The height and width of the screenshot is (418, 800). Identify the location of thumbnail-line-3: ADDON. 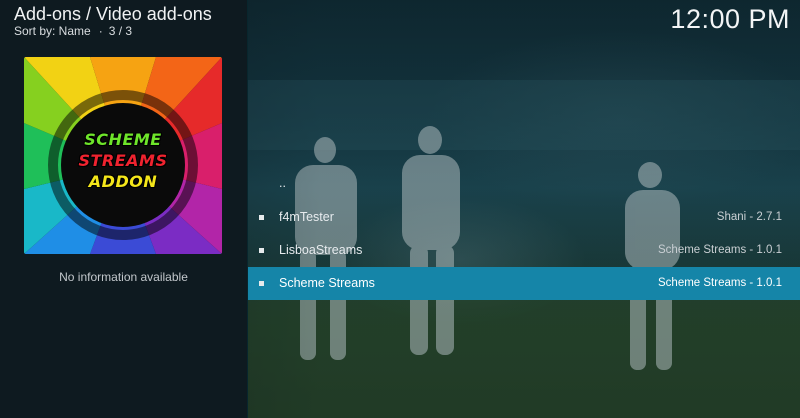
(123, 181).